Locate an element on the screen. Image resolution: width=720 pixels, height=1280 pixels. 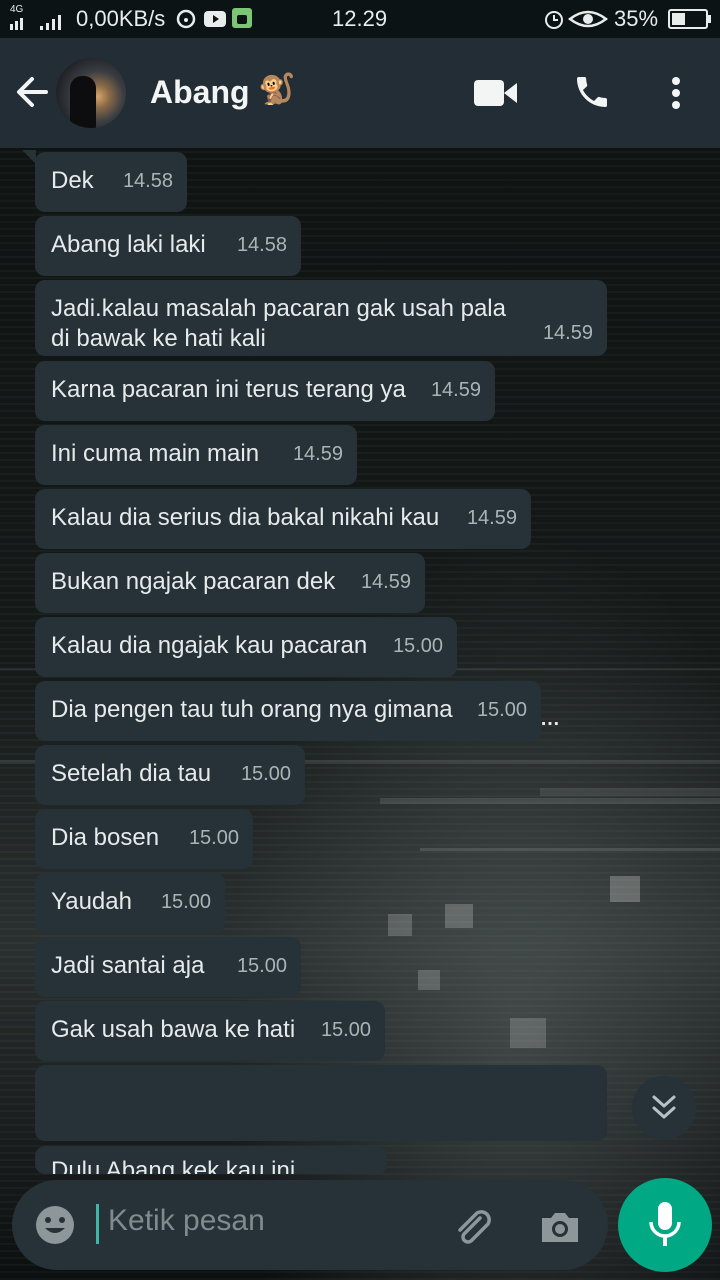
message-input: Ketik pesan is located at coordinates (186, 1221).